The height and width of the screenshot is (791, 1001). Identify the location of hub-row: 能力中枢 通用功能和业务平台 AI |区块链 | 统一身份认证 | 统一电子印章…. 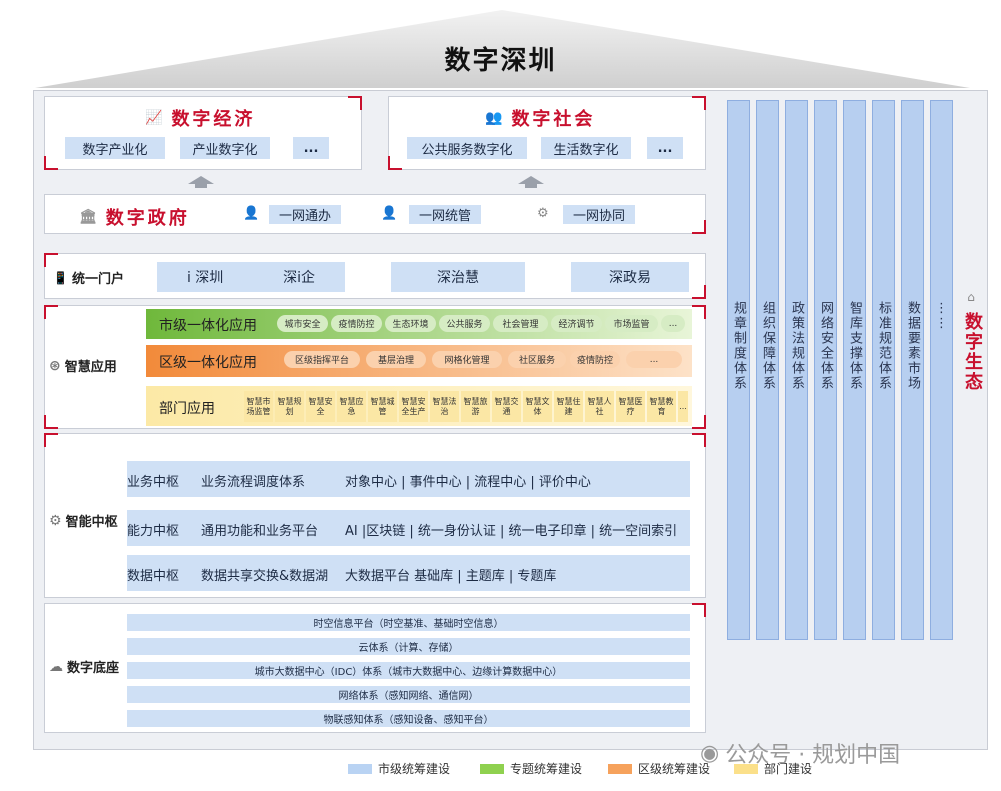
(408, 528).